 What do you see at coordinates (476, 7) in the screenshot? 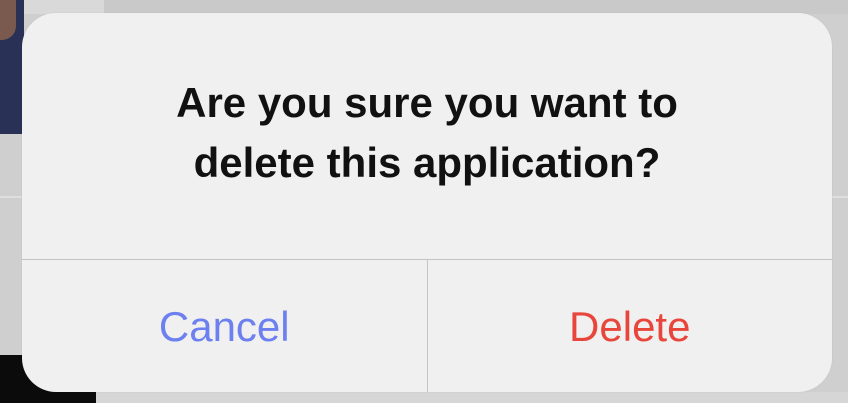
I see `background-panel-fragment` at bounding box center [476, 7].